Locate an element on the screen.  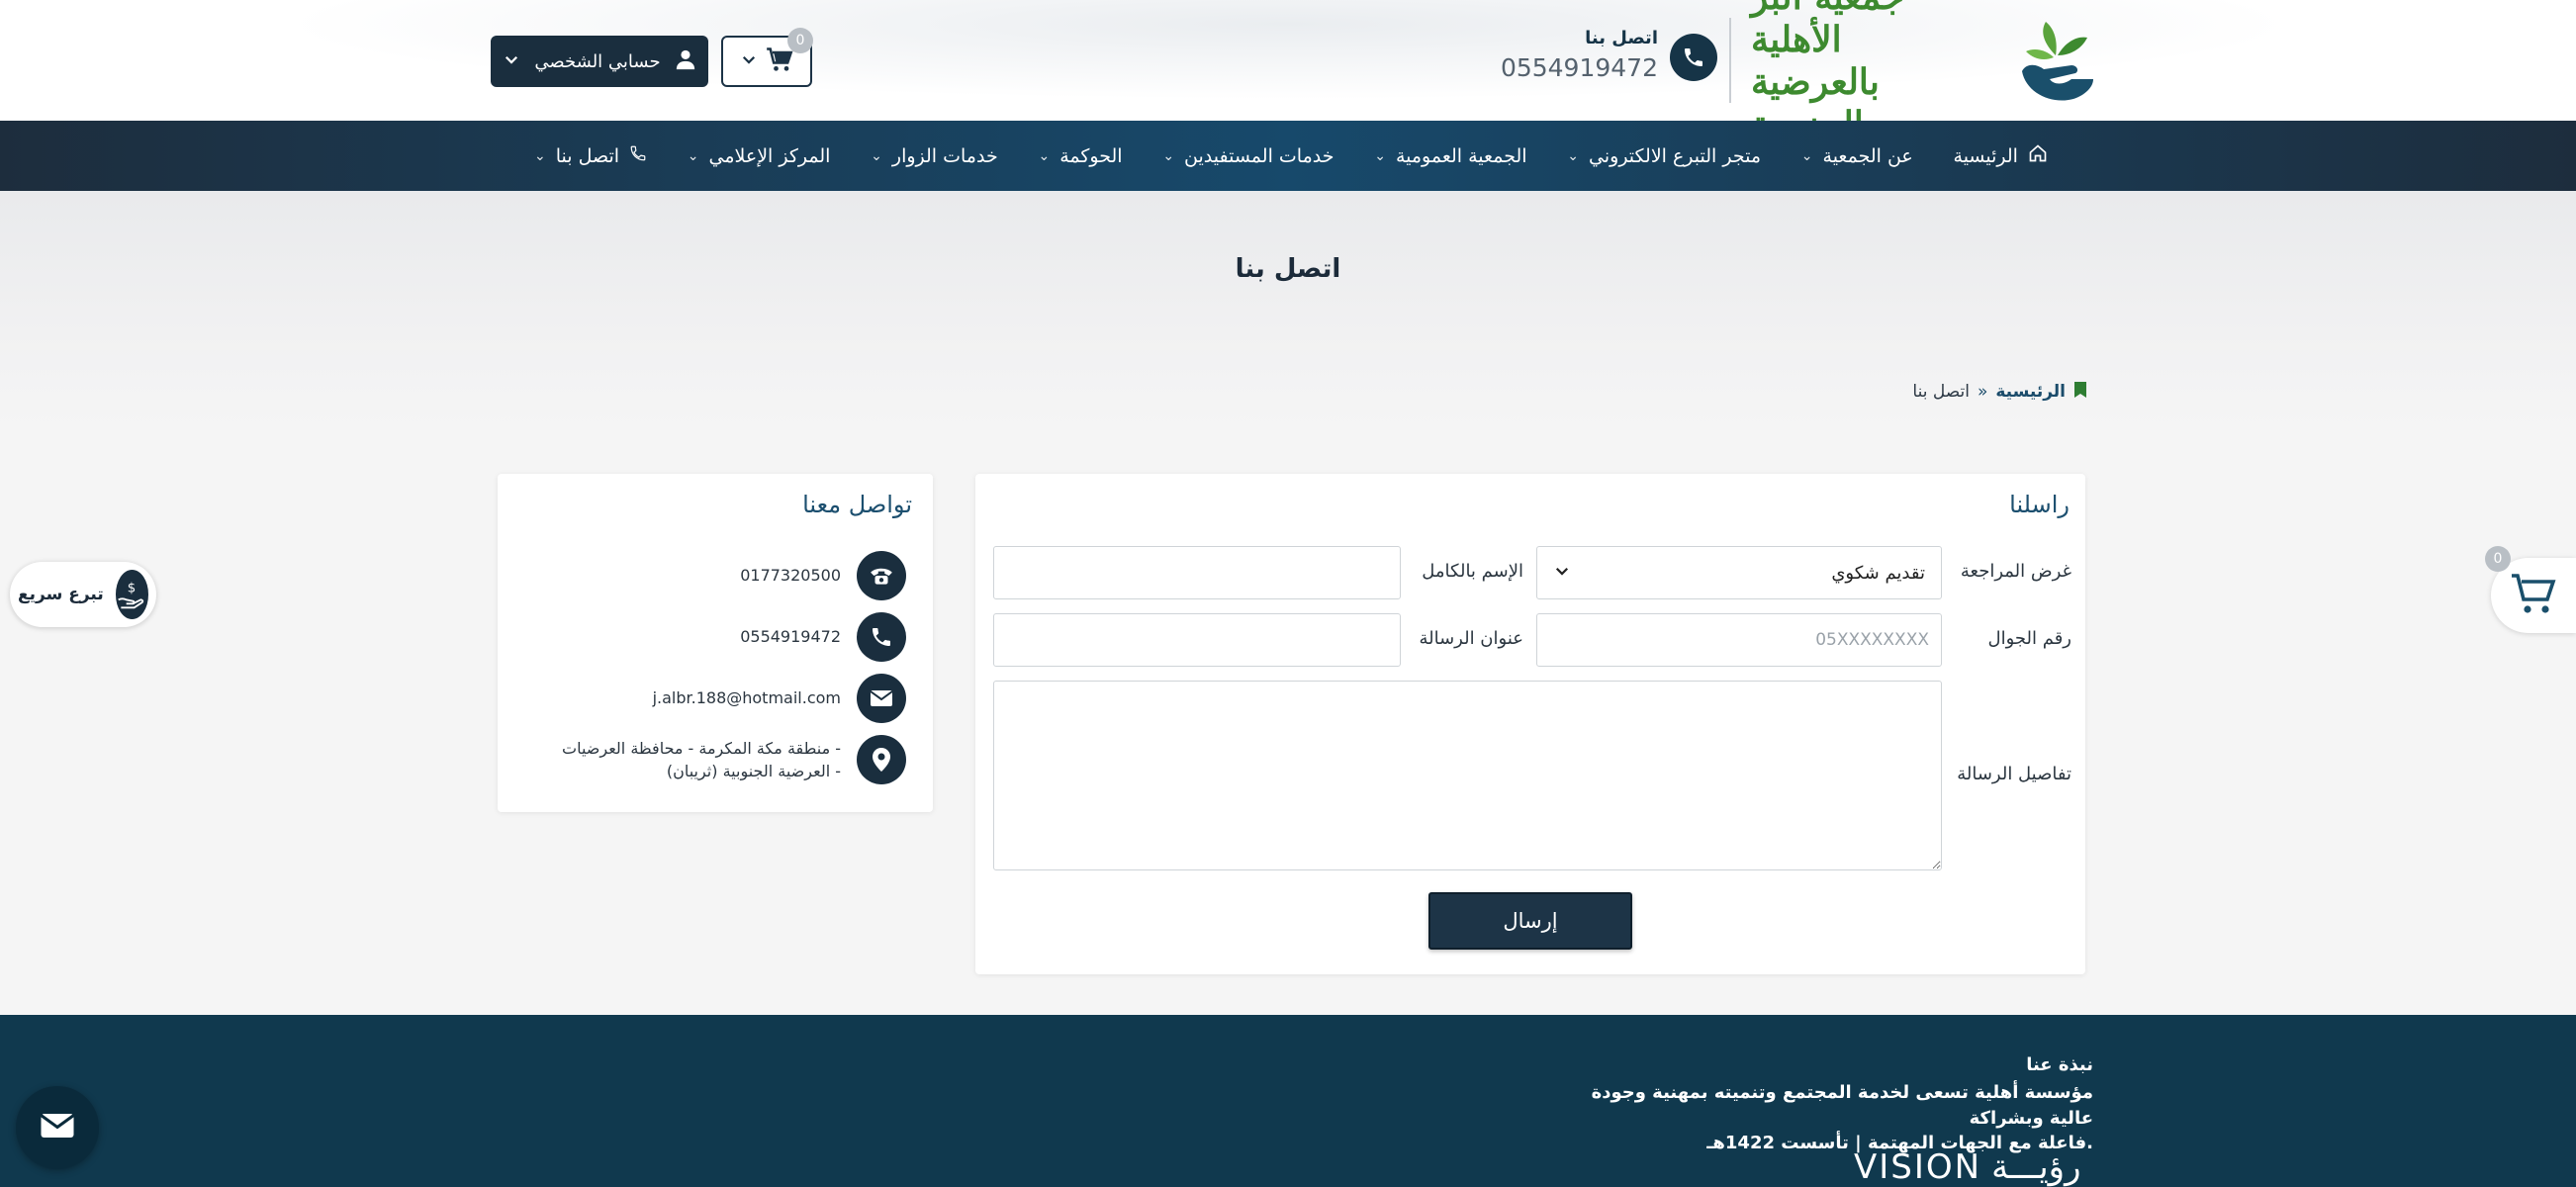
telephone-icon is located at coordinates (882, 575).